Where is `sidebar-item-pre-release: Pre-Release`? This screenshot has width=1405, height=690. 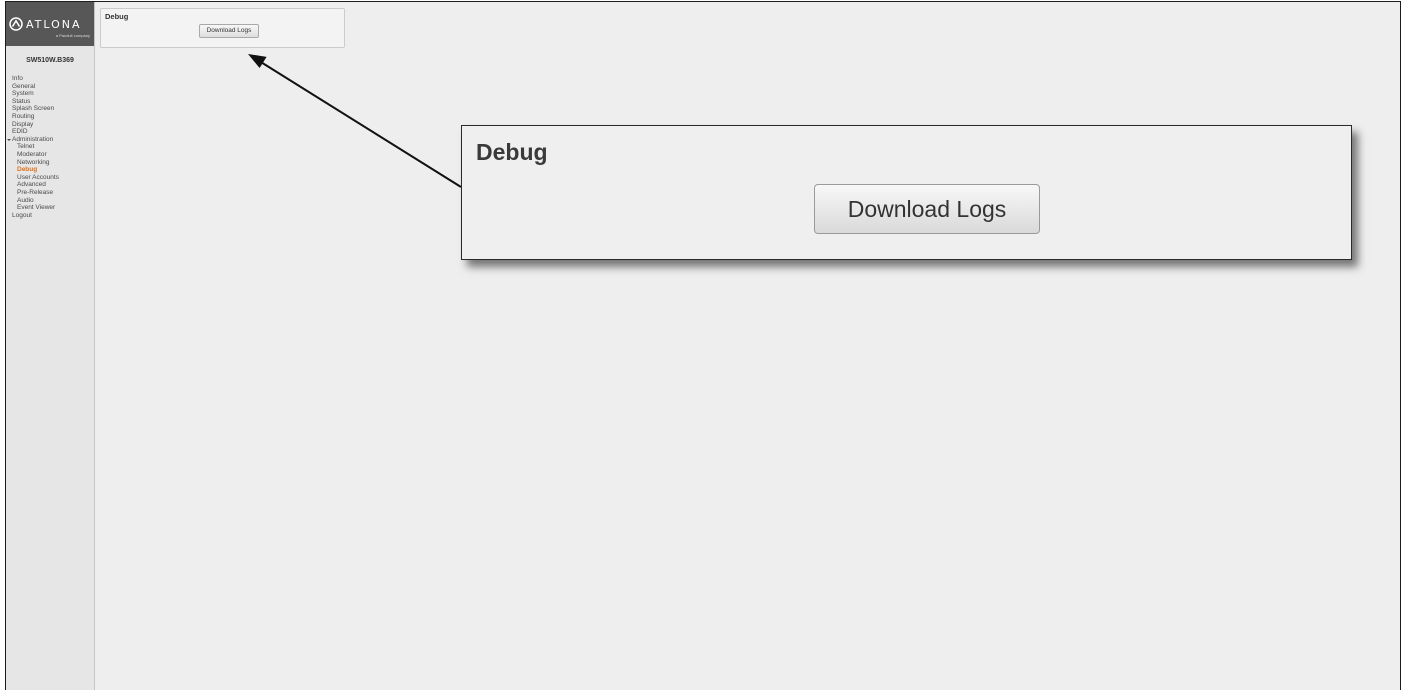
sidebar-item-pre-release: Pre-Release is located at coordinates (50, 193).